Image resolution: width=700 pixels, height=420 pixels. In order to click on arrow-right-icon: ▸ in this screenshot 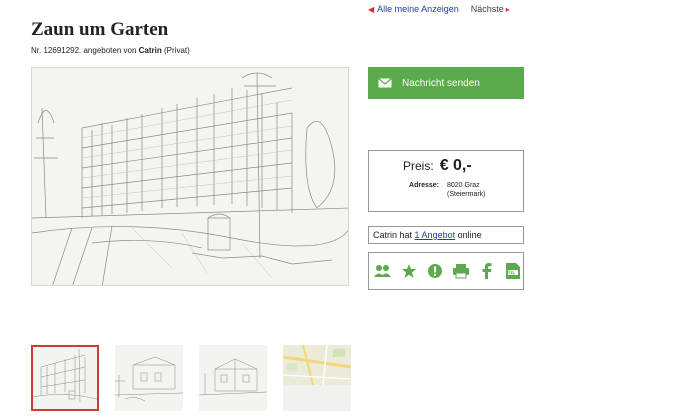, I will do `click(507, 9)`.